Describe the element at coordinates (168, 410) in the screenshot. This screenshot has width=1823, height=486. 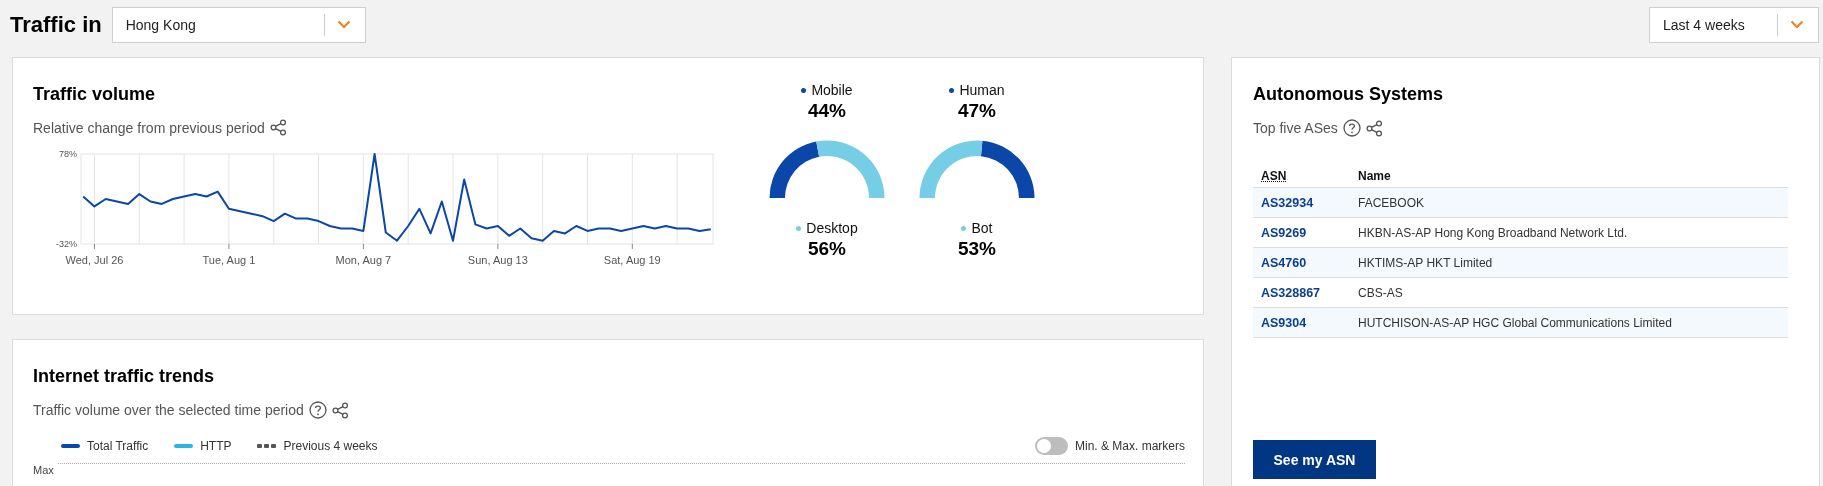
I see `card-subtitle: Traffic volume over the selected time period` at that location.